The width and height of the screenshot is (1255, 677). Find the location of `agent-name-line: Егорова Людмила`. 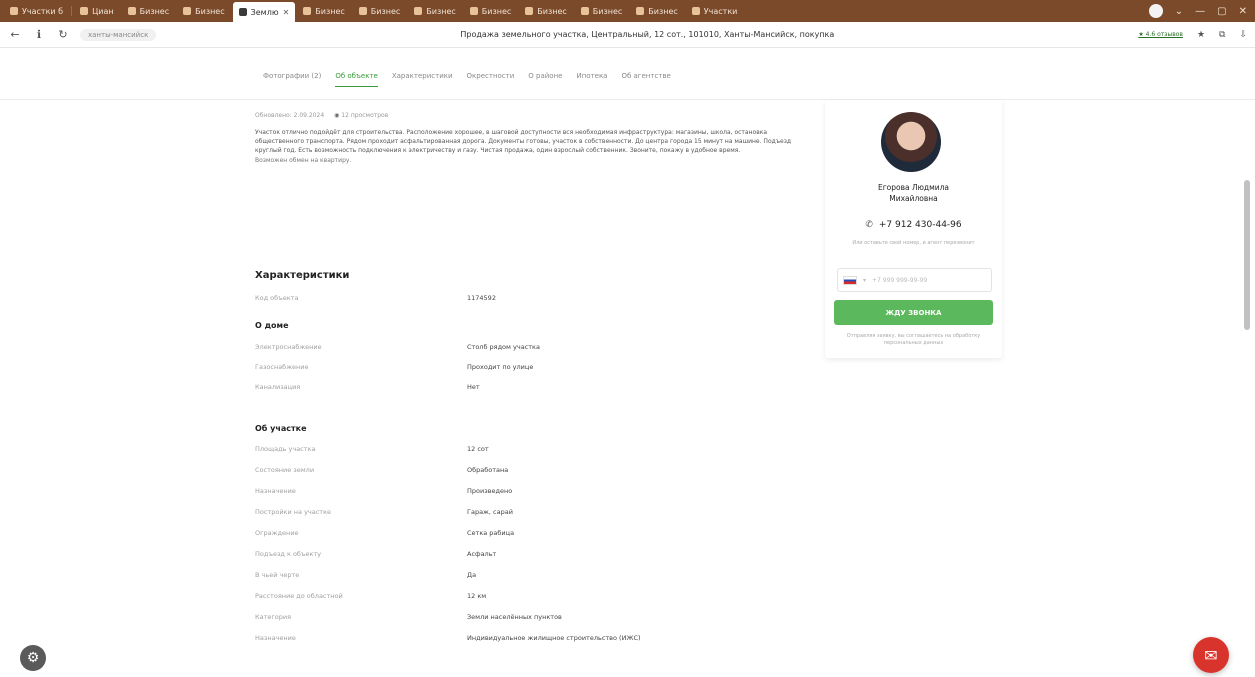

agent-name-line: Егорова Людмила is located at coordinates (913, 187).